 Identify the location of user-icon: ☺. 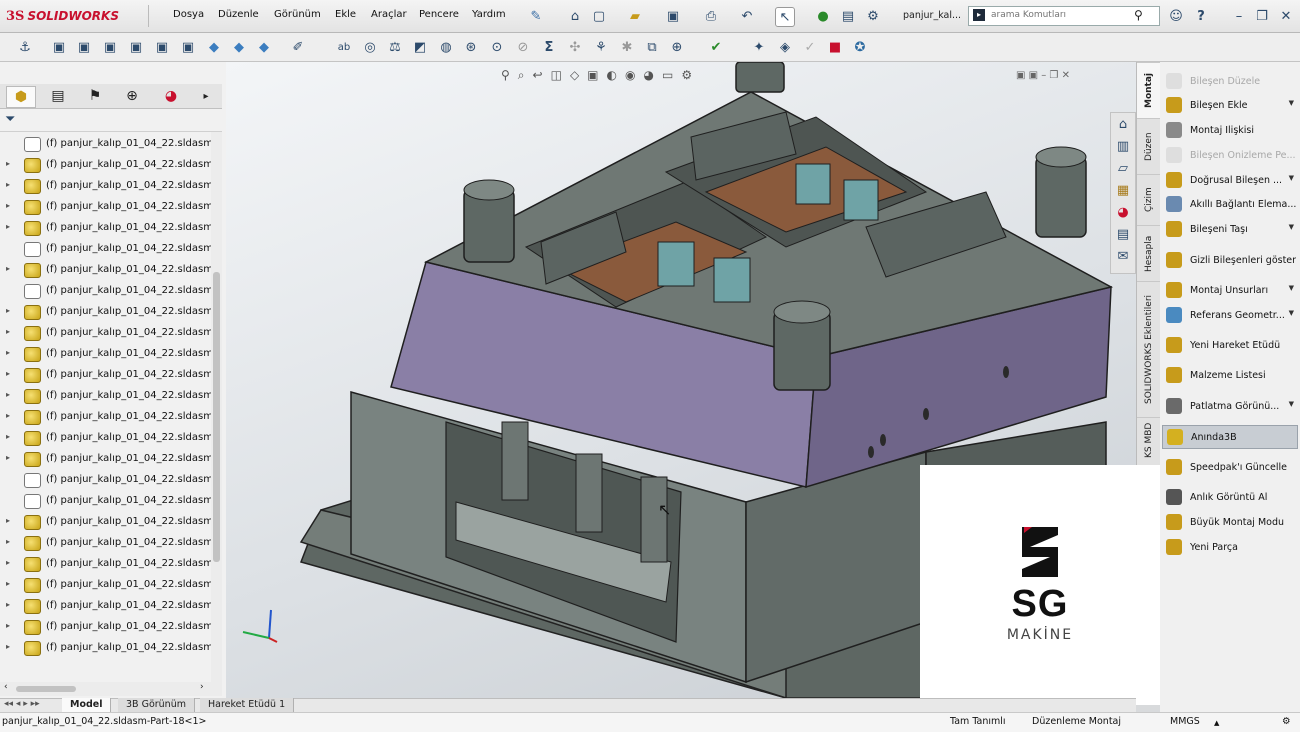
(1176, 16).